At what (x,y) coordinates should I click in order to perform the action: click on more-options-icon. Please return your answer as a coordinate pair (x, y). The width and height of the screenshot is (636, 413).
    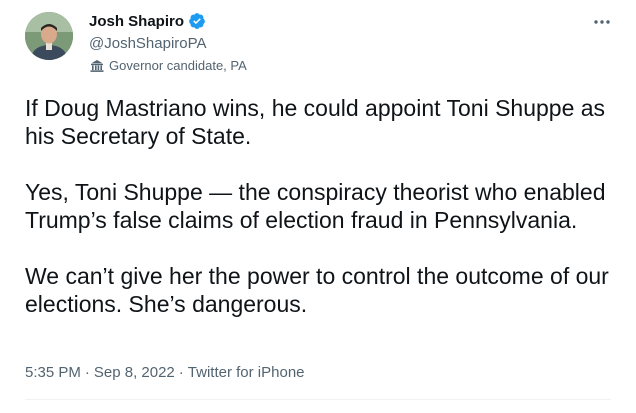
    Looking at the image, I should click on (602, 22).